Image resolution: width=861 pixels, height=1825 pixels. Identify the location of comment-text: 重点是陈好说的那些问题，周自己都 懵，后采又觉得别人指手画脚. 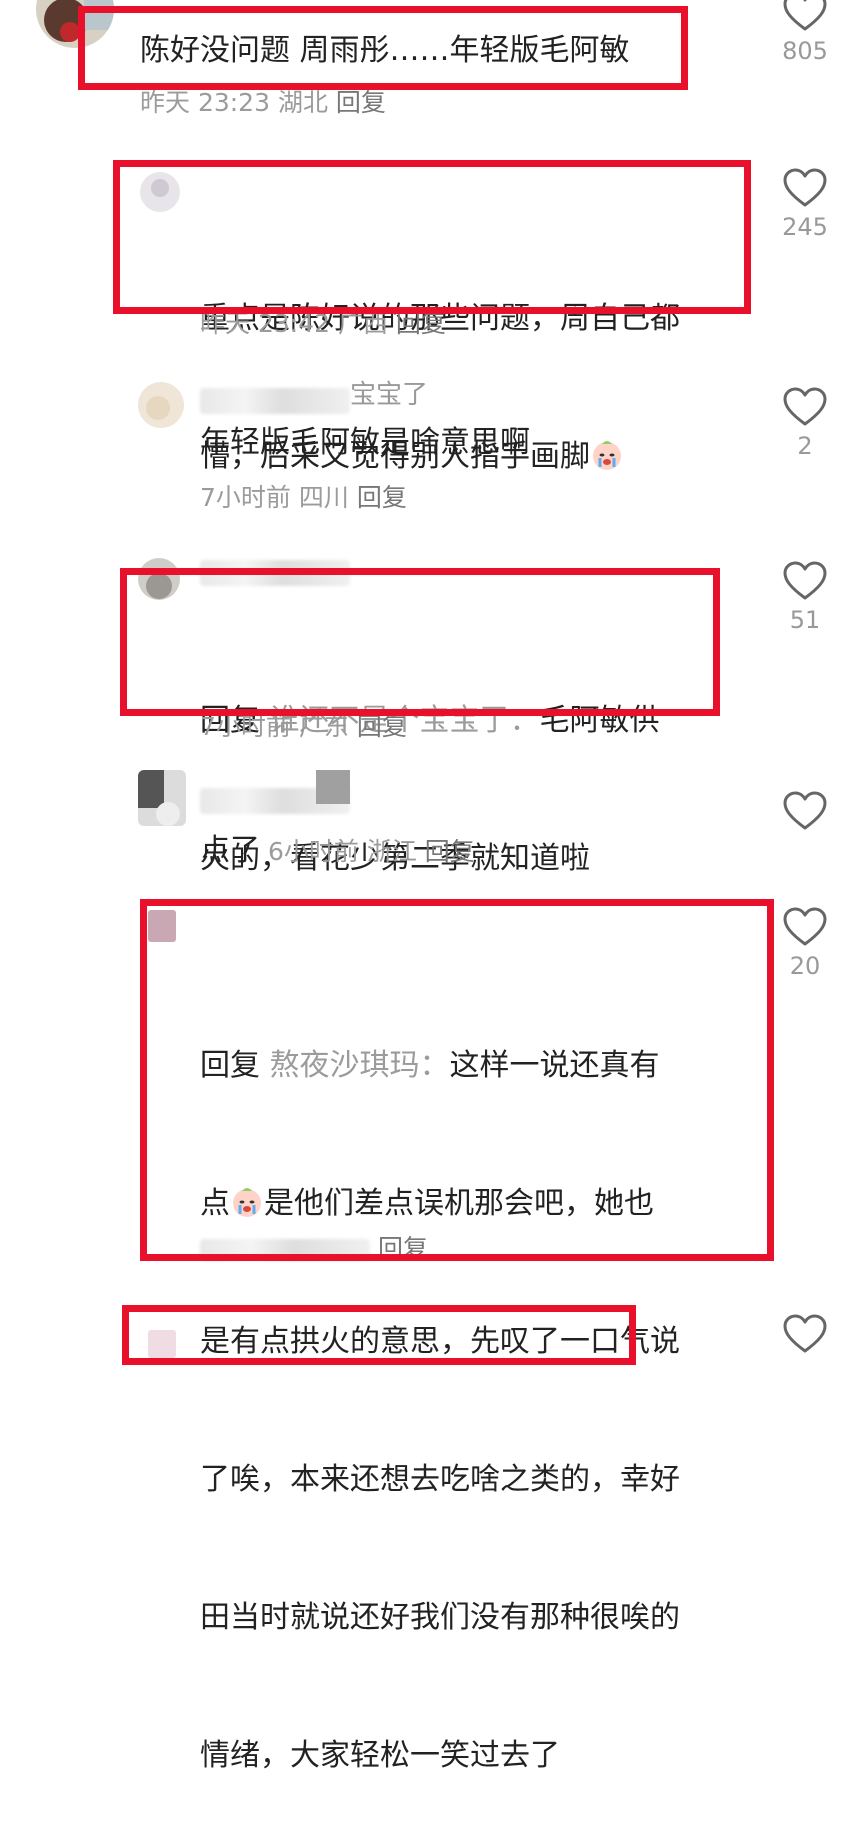
(440, 365).